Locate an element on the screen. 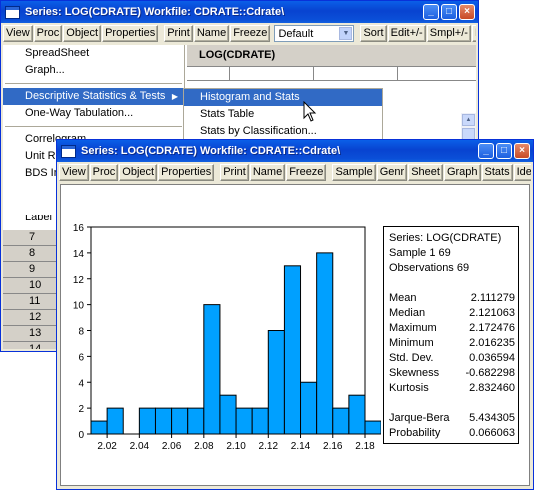 The height and width of the screenshot is (491, 535). y-tick-label: 4 is located at coordinates (81, 383).